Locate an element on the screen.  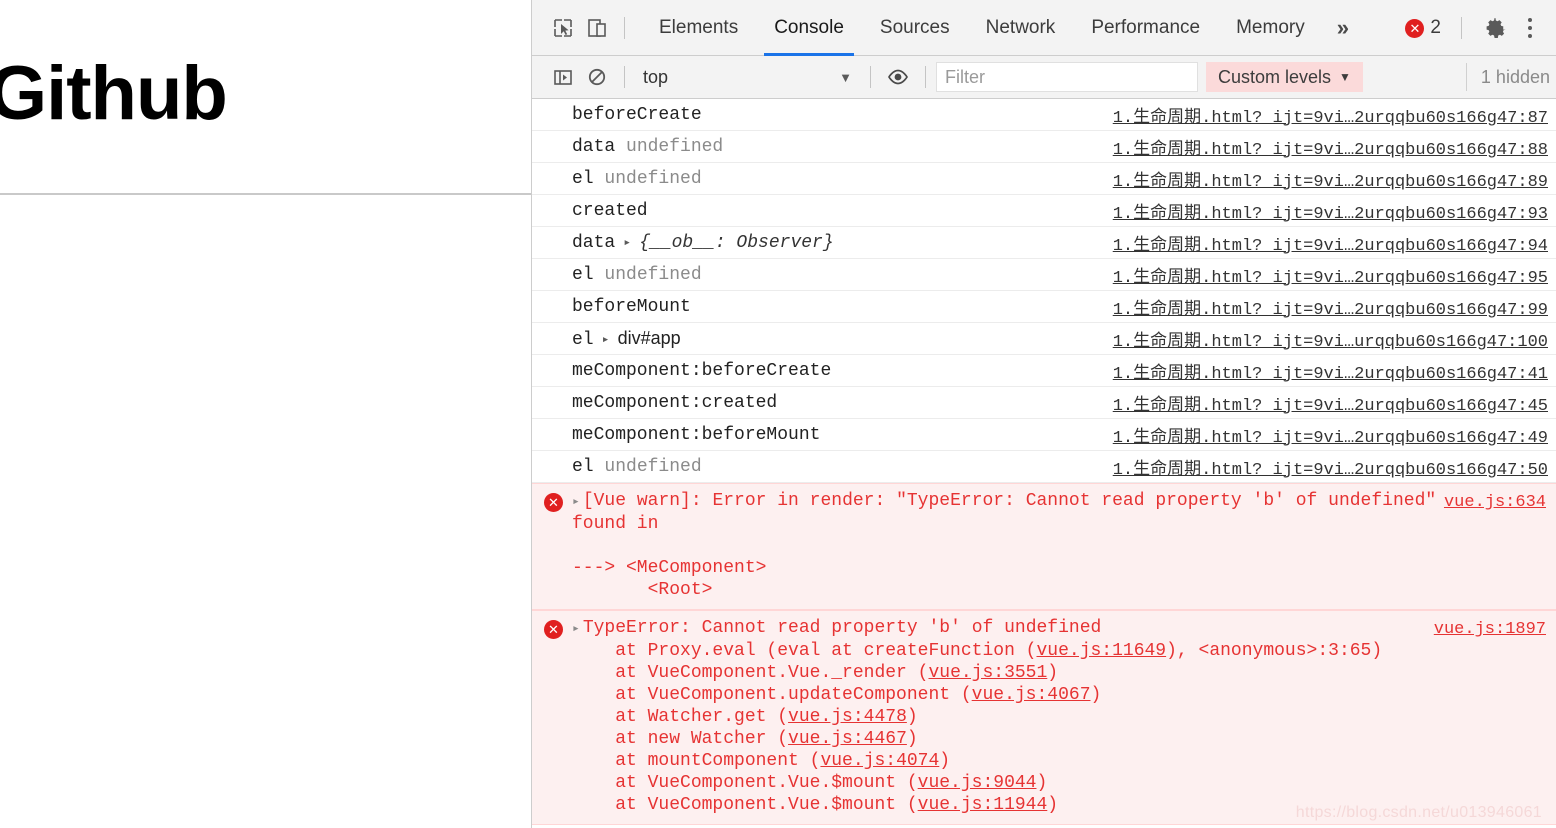
console-message-label: meComponent:beforeCreate is located at coordinates (702, 370).